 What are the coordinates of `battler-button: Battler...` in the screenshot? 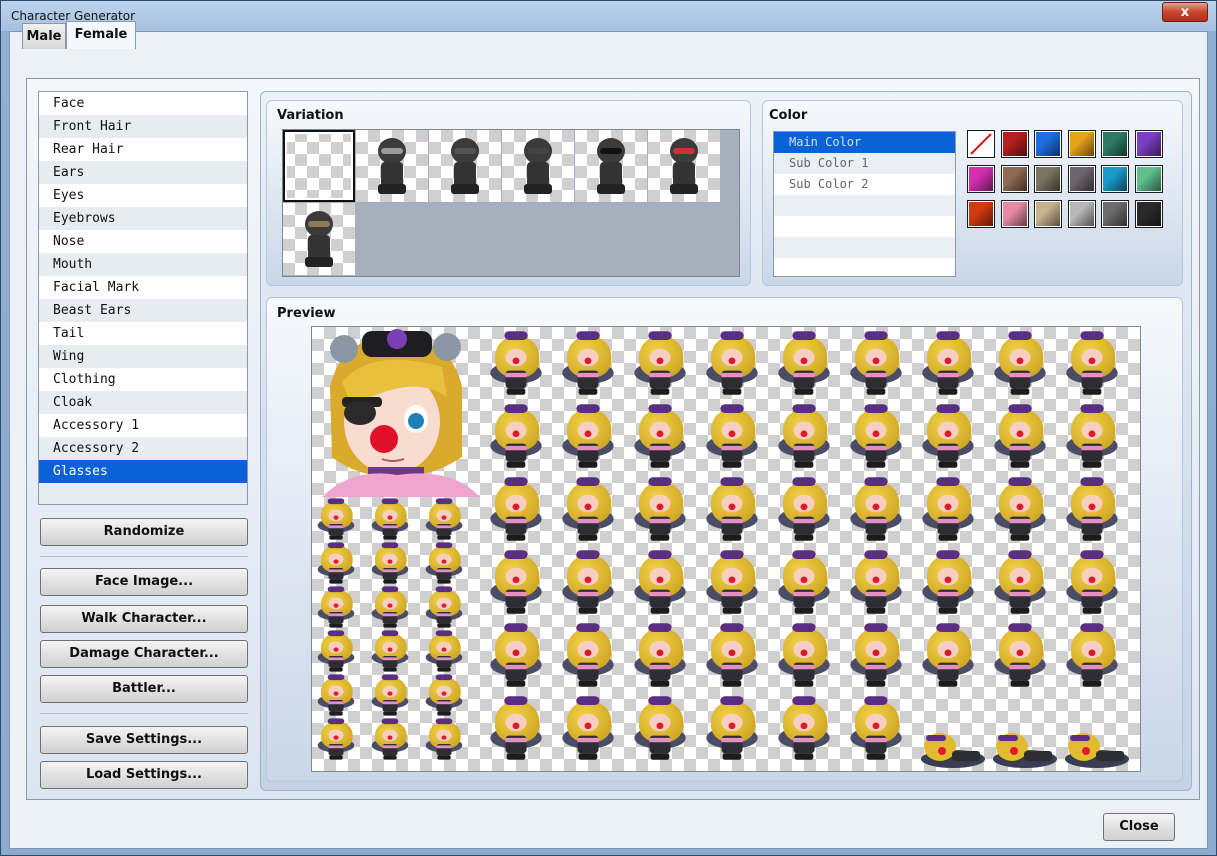 It's located at (144, 689).